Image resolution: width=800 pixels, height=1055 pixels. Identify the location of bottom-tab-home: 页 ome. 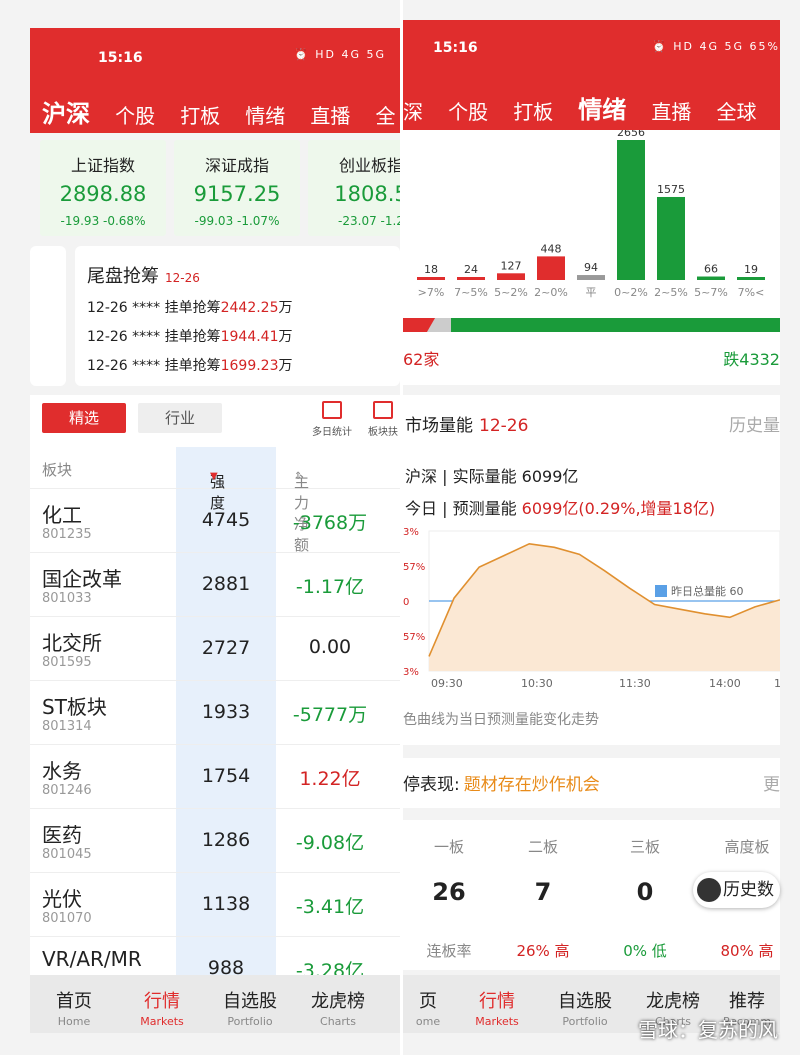
(428, 1001).